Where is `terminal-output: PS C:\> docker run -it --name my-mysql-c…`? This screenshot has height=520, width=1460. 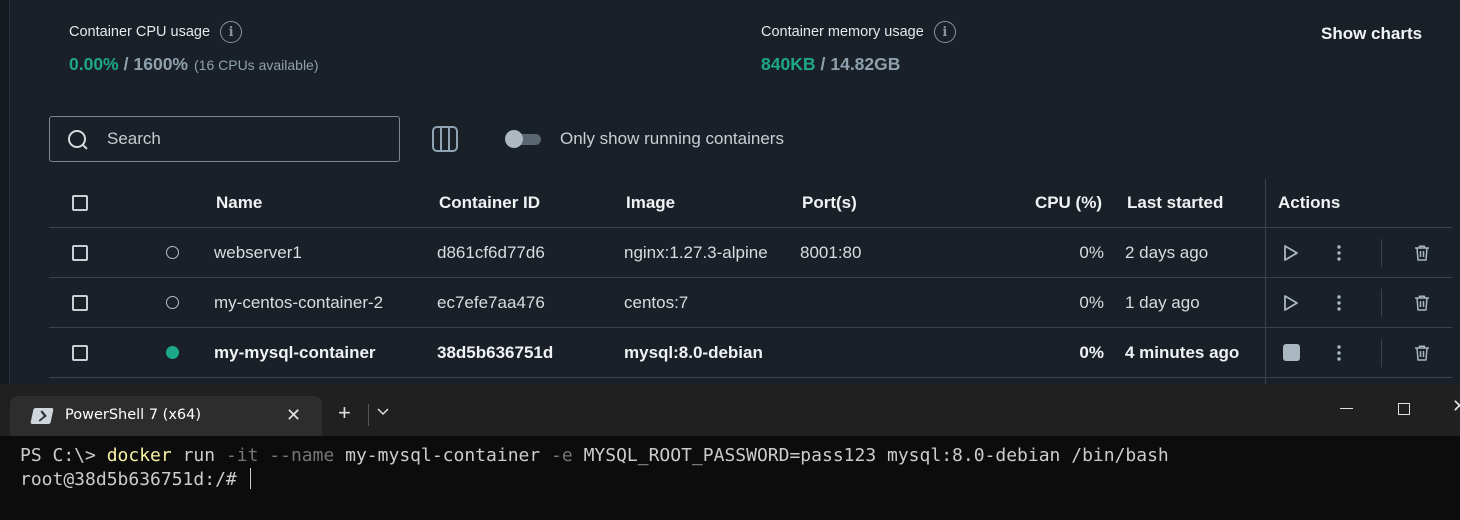
terminal-output: PS C:\> docker run -it --name my-mysql-c… is located at coordinates (594, 468).